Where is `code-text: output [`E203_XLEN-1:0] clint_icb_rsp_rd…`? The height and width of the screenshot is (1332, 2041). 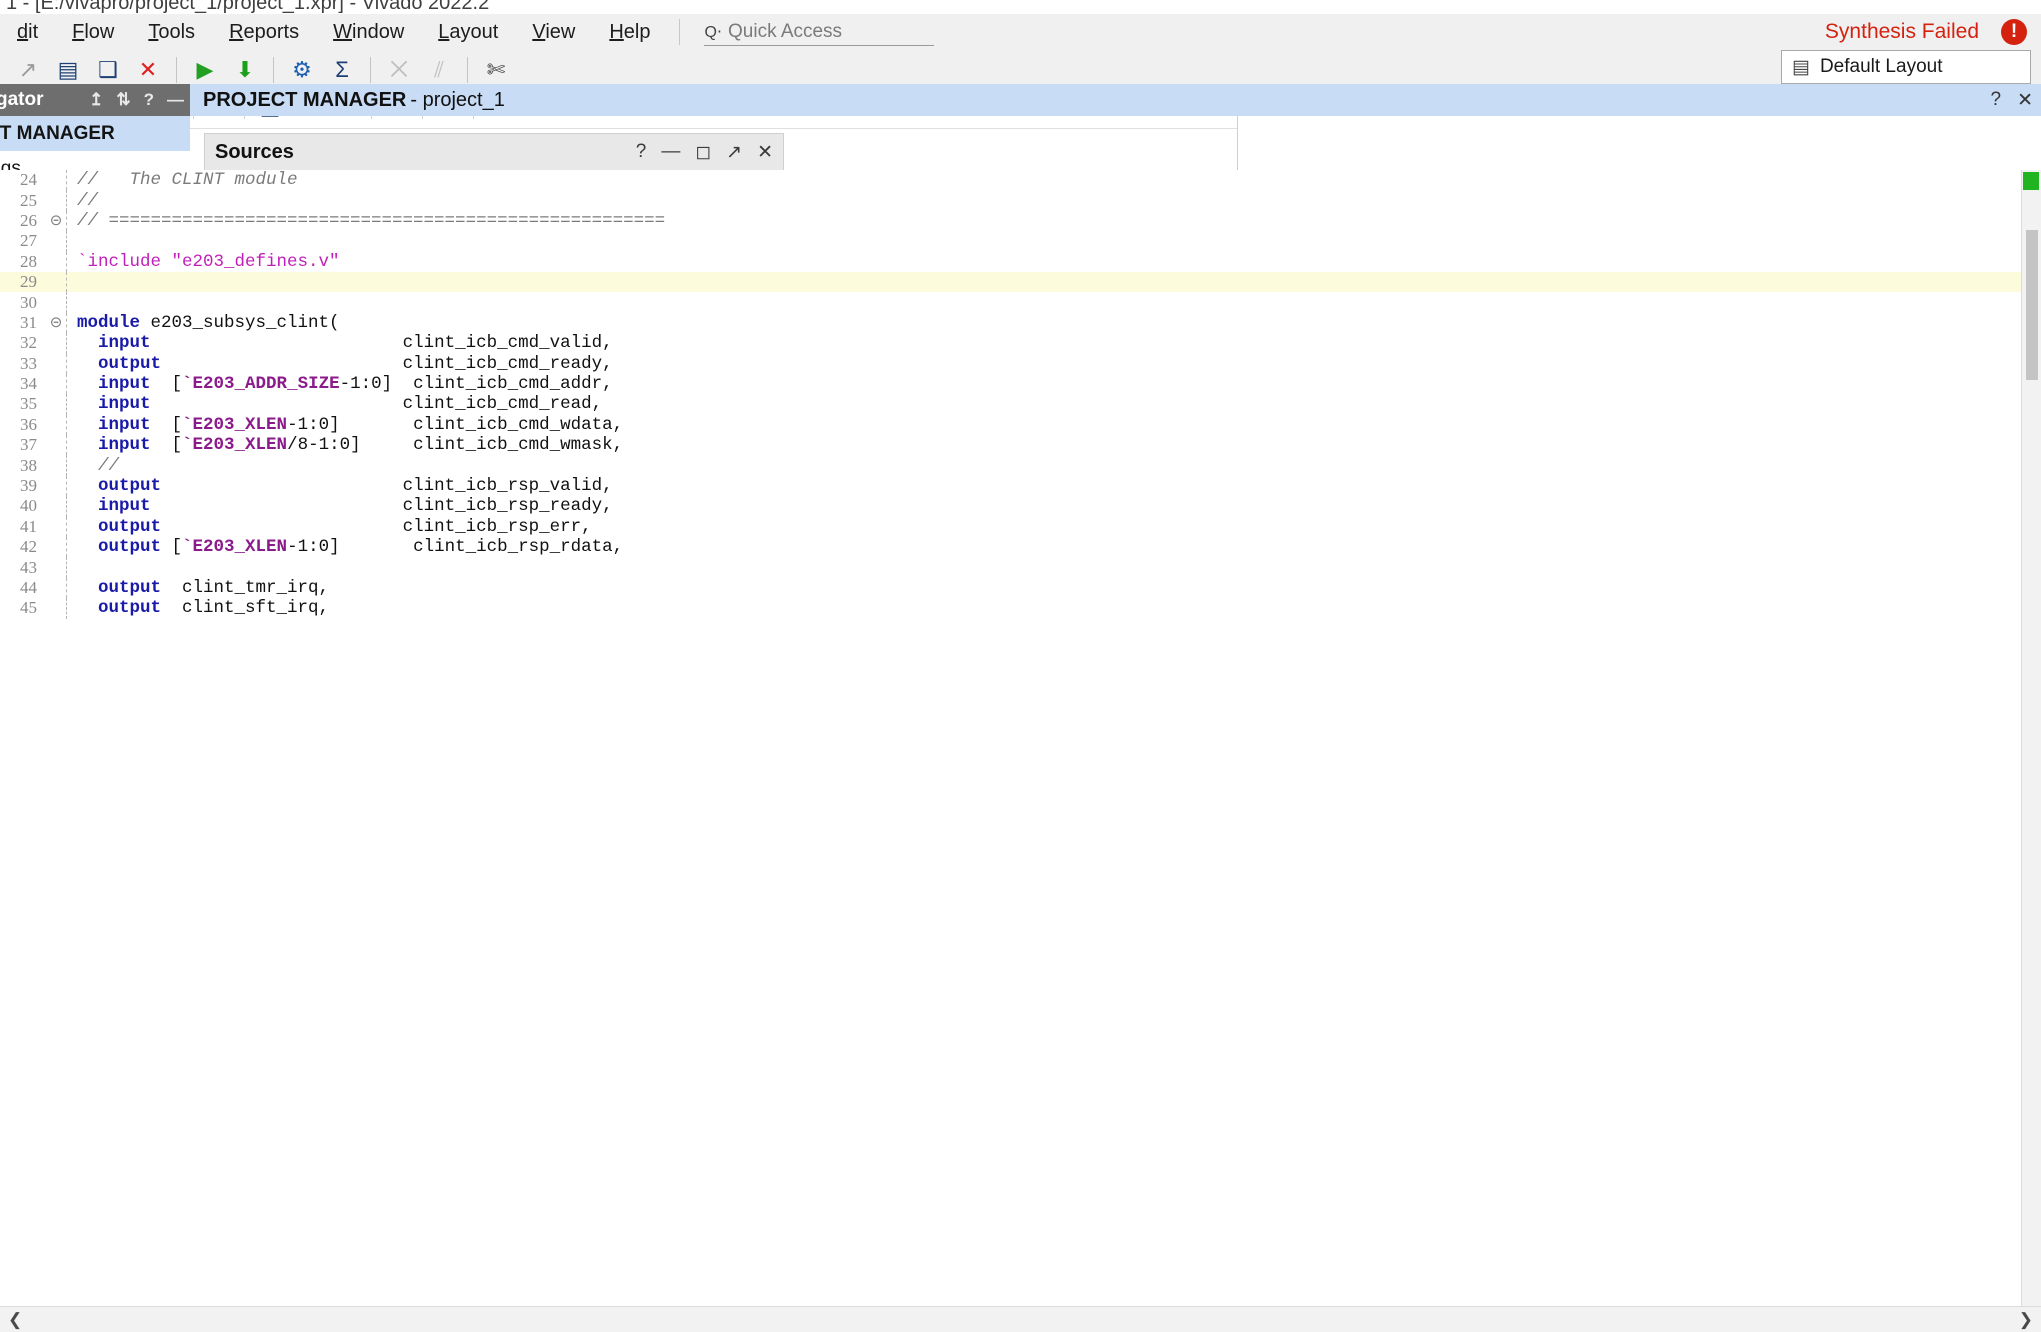 code-text: output [`E203_XLEN-1:0] clint_icb_rsp_rd… is located at coordinates (350, 547).